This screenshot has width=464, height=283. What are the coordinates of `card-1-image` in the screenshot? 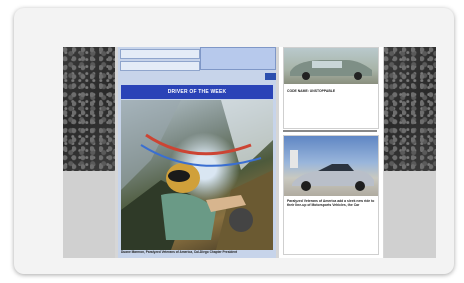 It's located at (331, 66).